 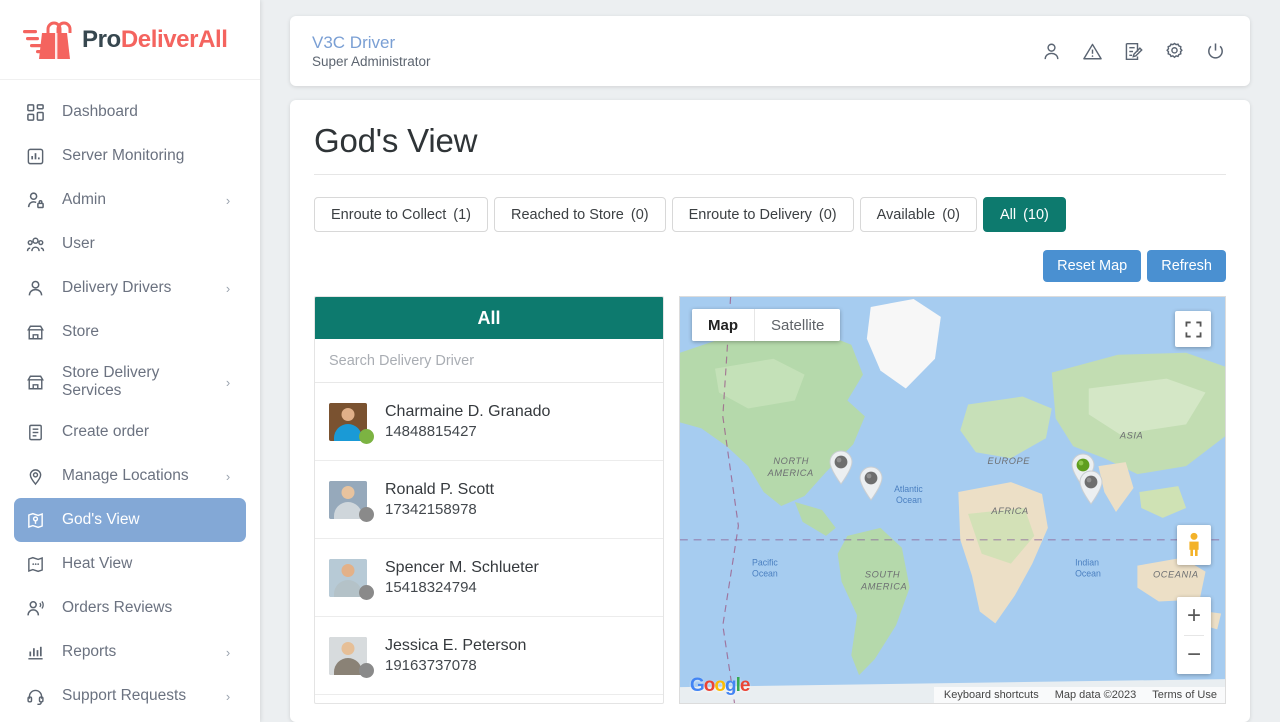 I want to click on search-input, so click(x=489, y=361).